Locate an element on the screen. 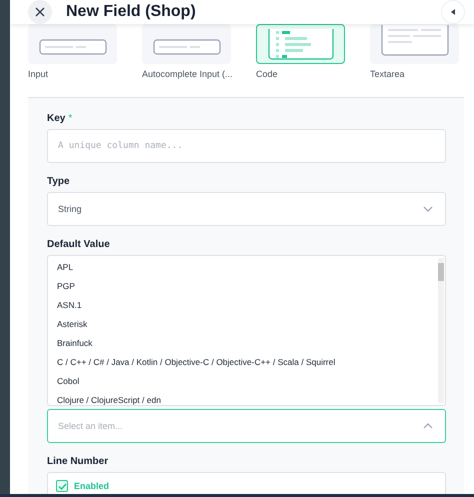 The image size is (474, 497). dropdown-option: Asterisk is located at coordinates (247, 324).